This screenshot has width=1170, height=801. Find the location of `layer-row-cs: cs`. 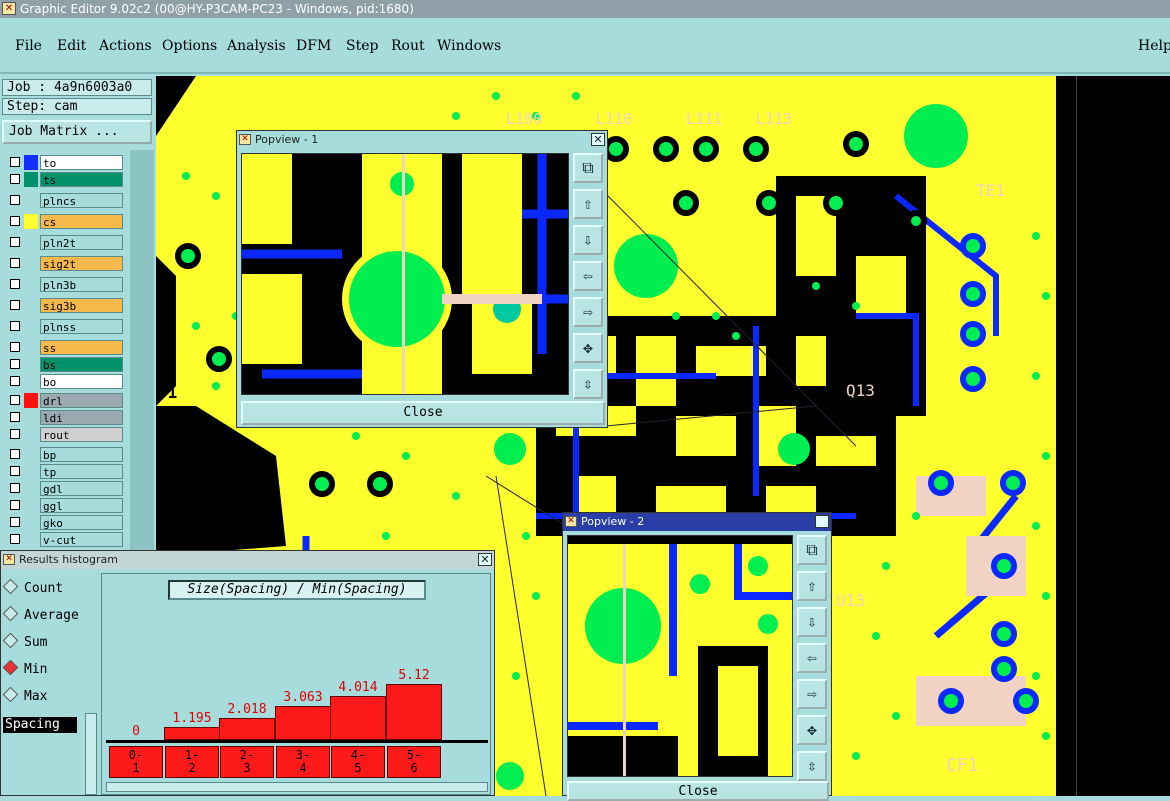

layer-row-cs: cs is located at coordinates (66, 222).